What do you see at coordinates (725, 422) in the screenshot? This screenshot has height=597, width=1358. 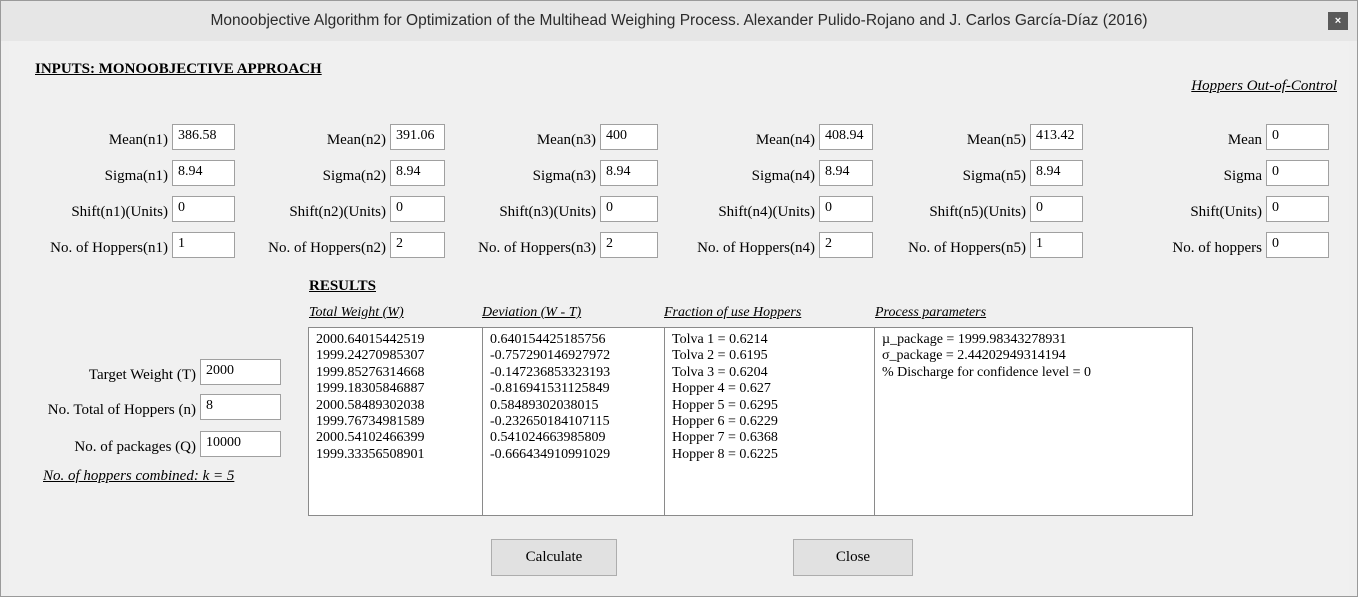 I see `fraction-item: Hopper 6 = 0.6229` at bounding box center [725, 422].